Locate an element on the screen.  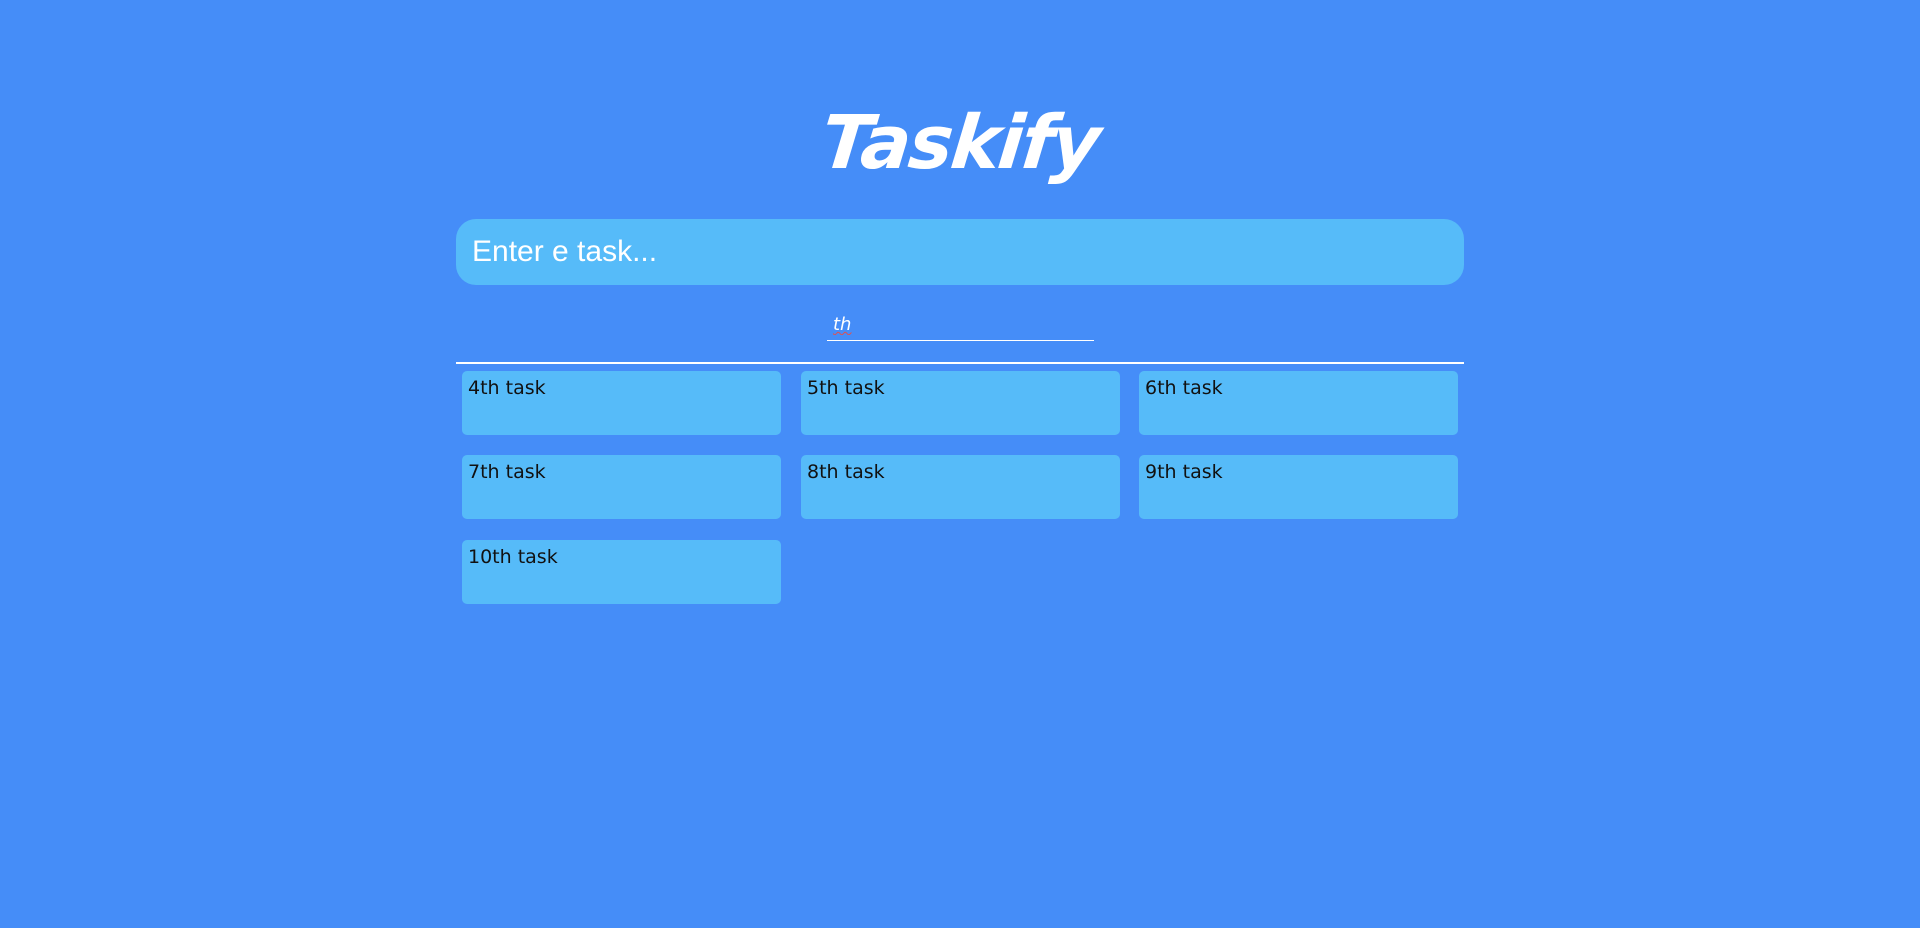
task-card: 5th task is located at coordinates (960, 403).